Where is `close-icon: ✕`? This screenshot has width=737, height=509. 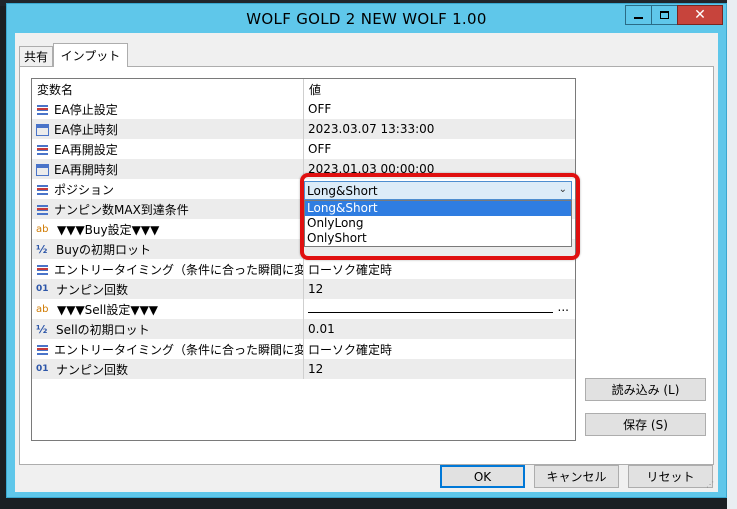
close-icon: ✕ is located at coordinates (700, 15).